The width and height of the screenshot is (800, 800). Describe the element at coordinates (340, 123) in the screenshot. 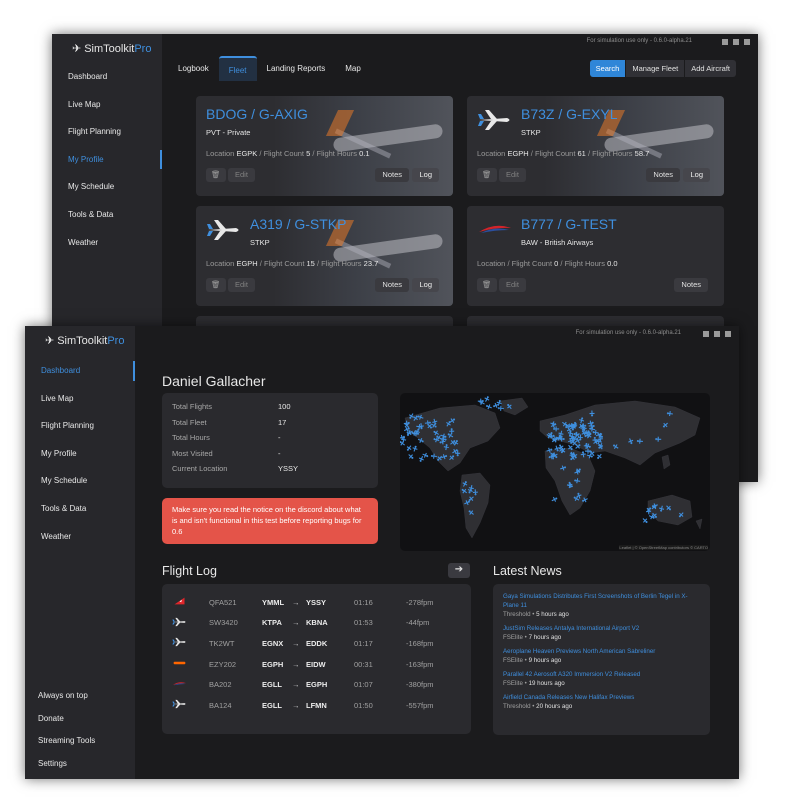

I see `photo-tail` at that location.